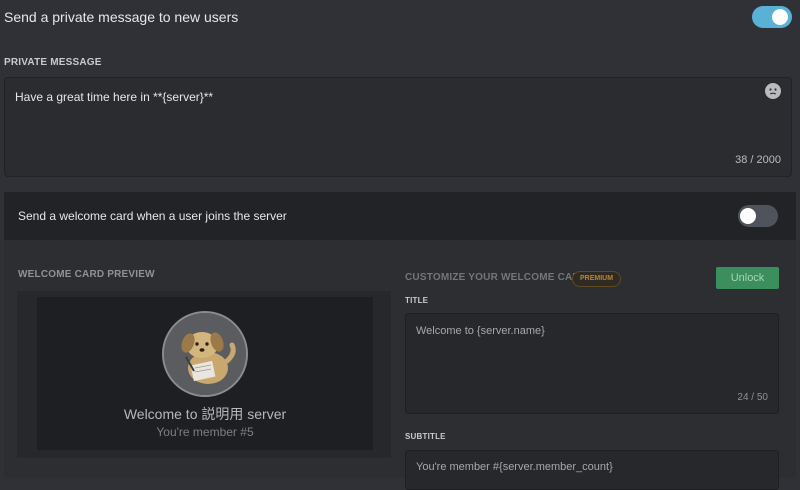 The width and height of the screenshot is (800, 490). What do you see at coordinates (752, 397) in the screenshot?
I see `title-counter: 24 / 50` at bounding box center [752, 397].